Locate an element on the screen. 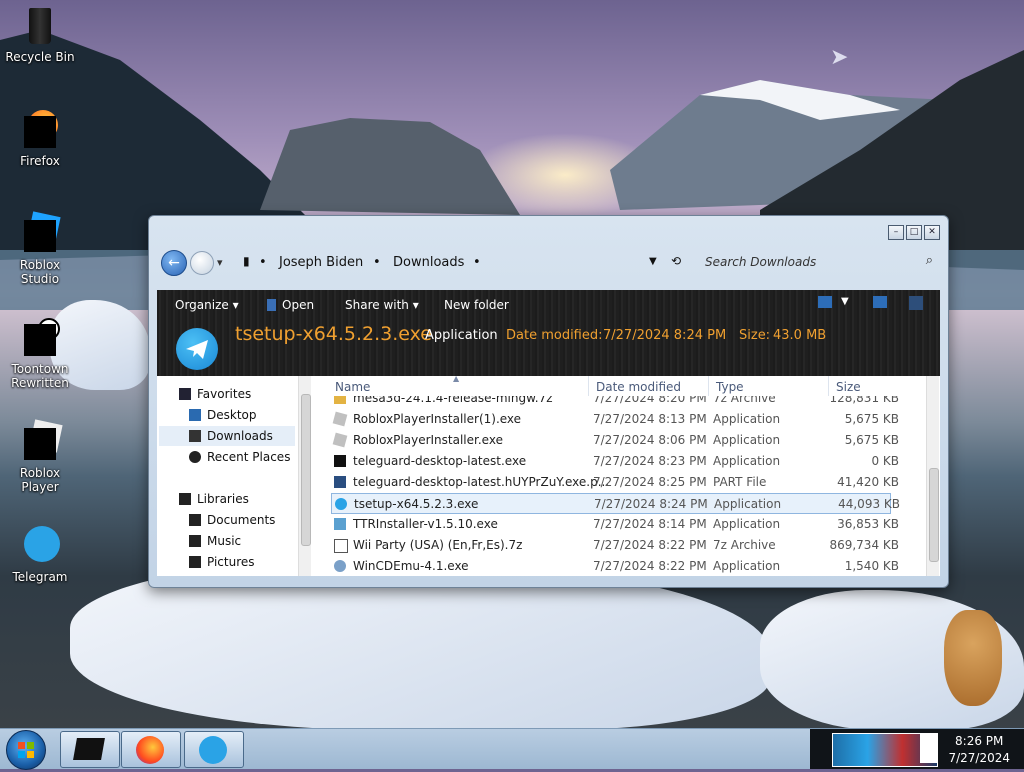 Image resolution: width=1024 pixels, height=772 pixels. recent-places-icon is located at coordinates (195, 457).